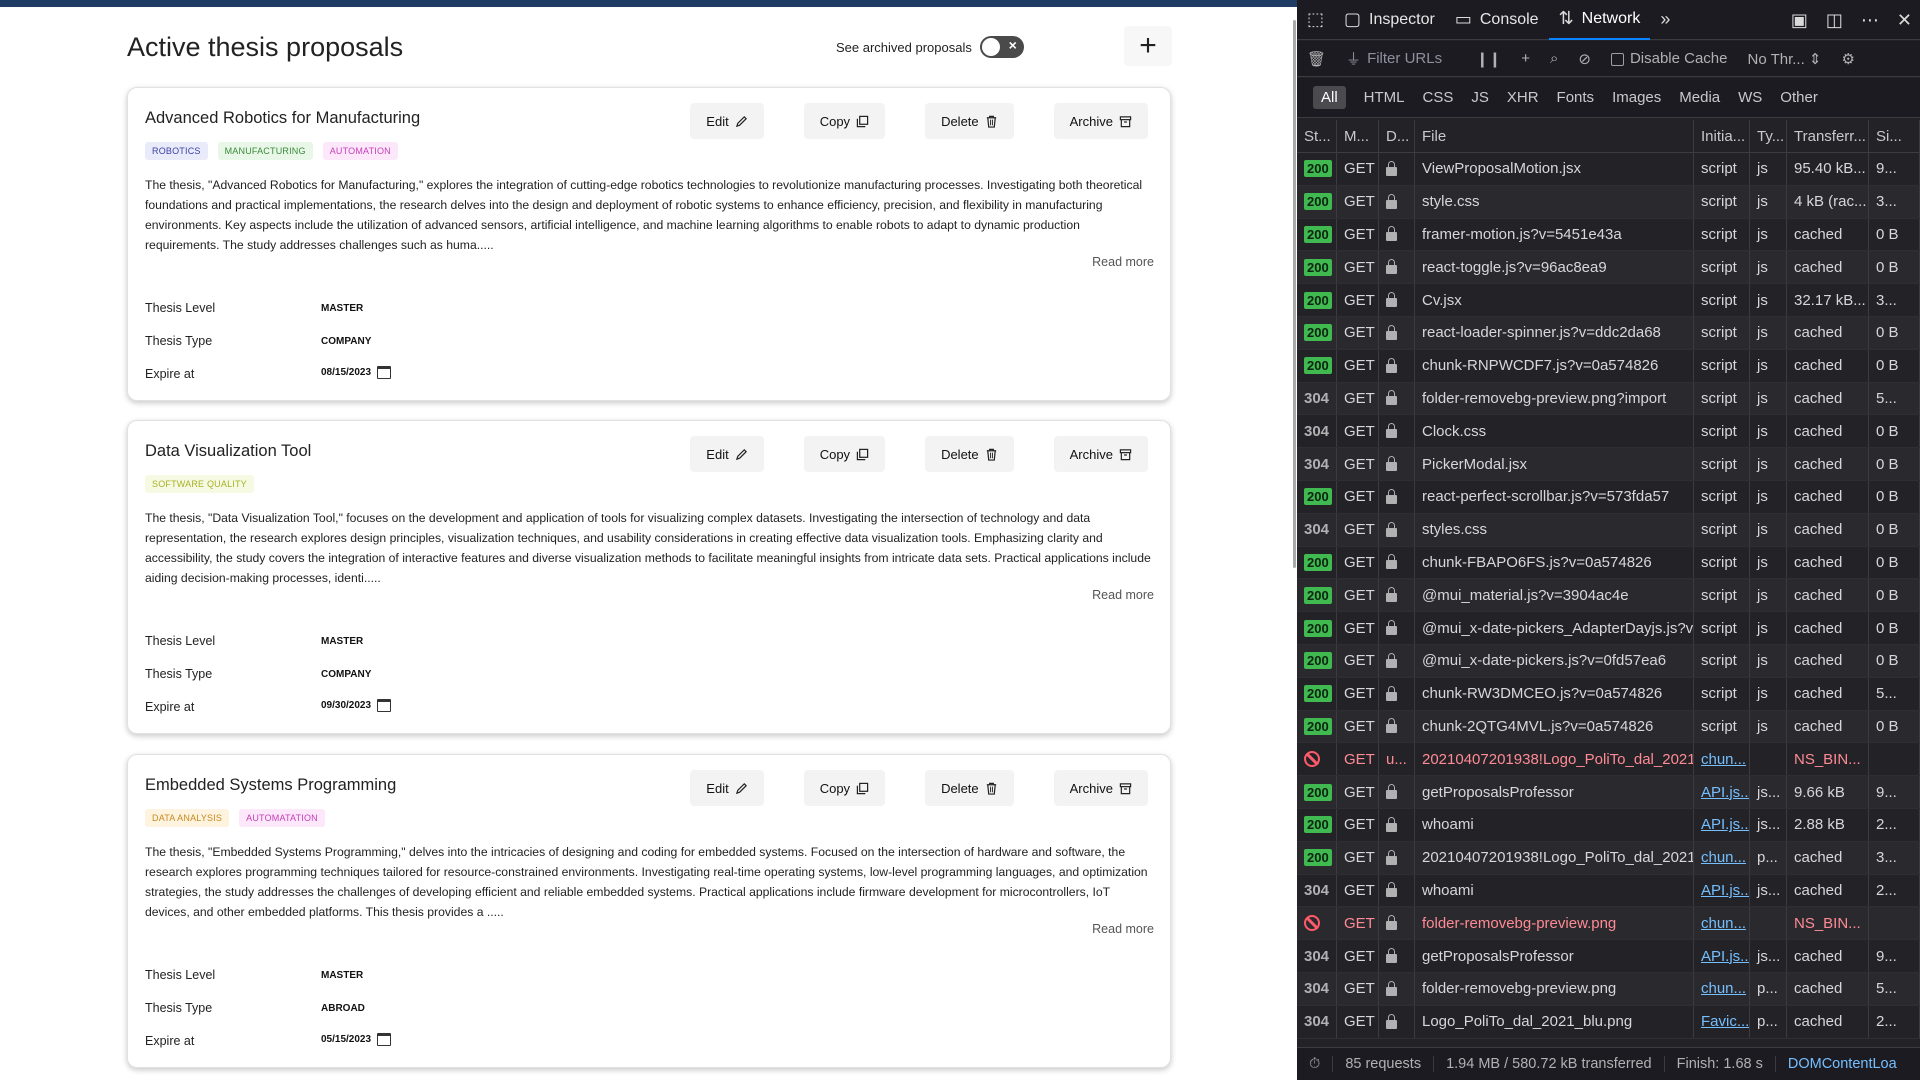 The width and height of the screenshot is (1920, 1080). What do you see at coordinates (1608, 432) in the screenshot?
I see `table-row: 304 GET Clock.css script js cached 0 B` at bounding box center [1608, 432].